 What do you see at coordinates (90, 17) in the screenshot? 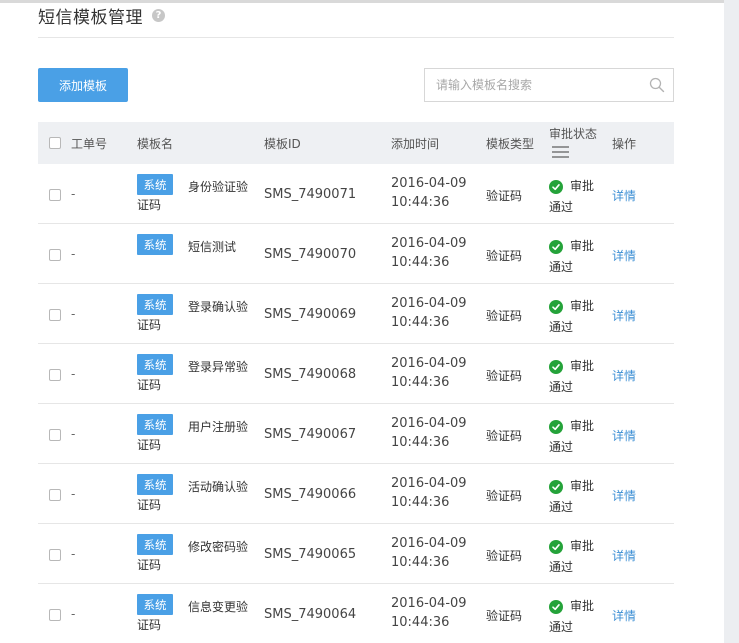
I see `page-title: 短信模板管理` at bounding box center [90, 17].